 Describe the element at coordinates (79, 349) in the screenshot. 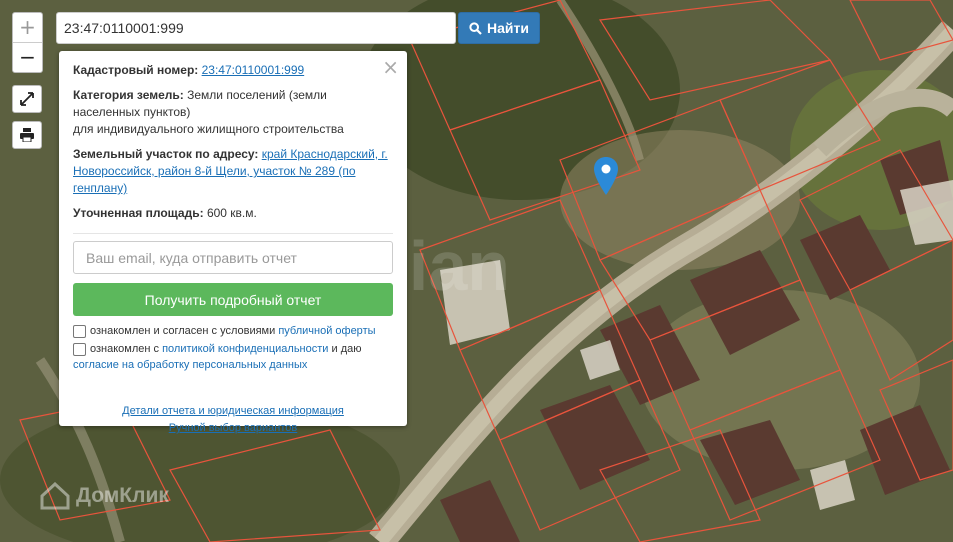

I see `privacy-checkbox` at that location.